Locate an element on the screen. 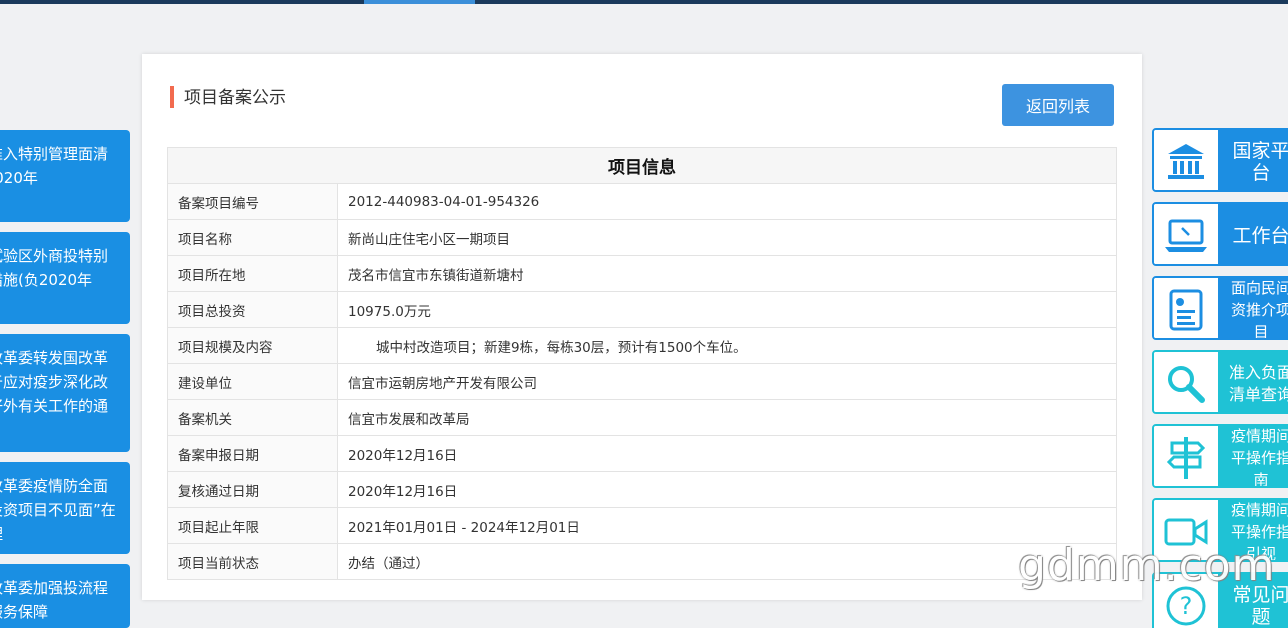 The image size is (1288, 628). row-value: 新尚山庄住宅小区一期项目 is located at coordinates (727, 237).